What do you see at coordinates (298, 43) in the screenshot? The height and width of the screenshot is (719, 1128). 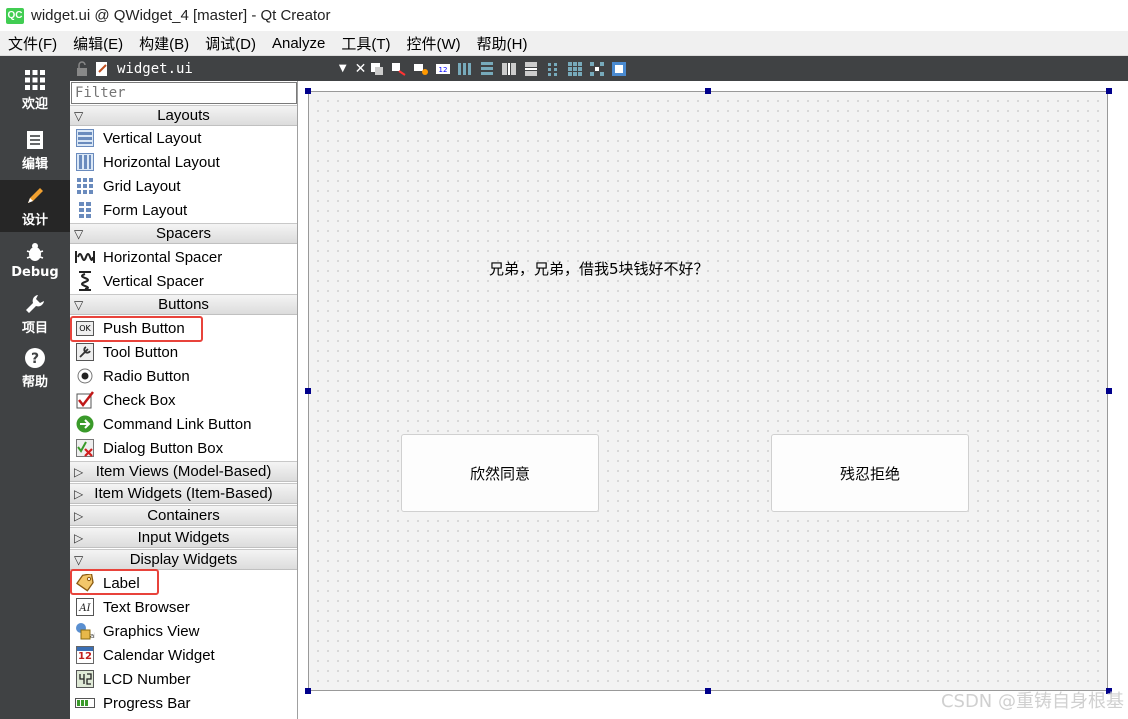 I see `menu-analyze: Analyze` at bounding box center [298, 43].